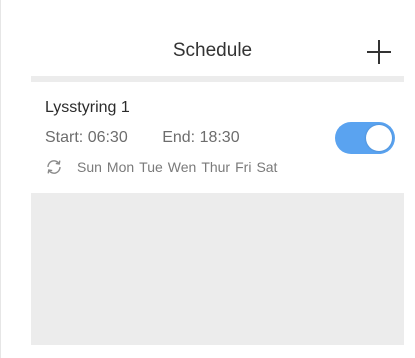 The height and width of the screenshot is (358, 415). Describe the element at coordinates (89, 167) in the screenshot. I see `day-sun: Sun` at that location.